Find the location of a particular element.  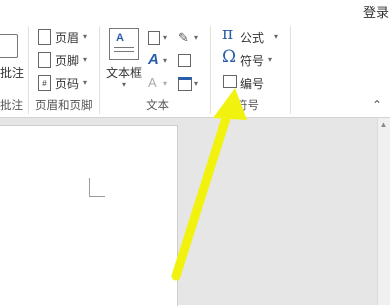

annotation-arrow is located at coordinates (209, 184).